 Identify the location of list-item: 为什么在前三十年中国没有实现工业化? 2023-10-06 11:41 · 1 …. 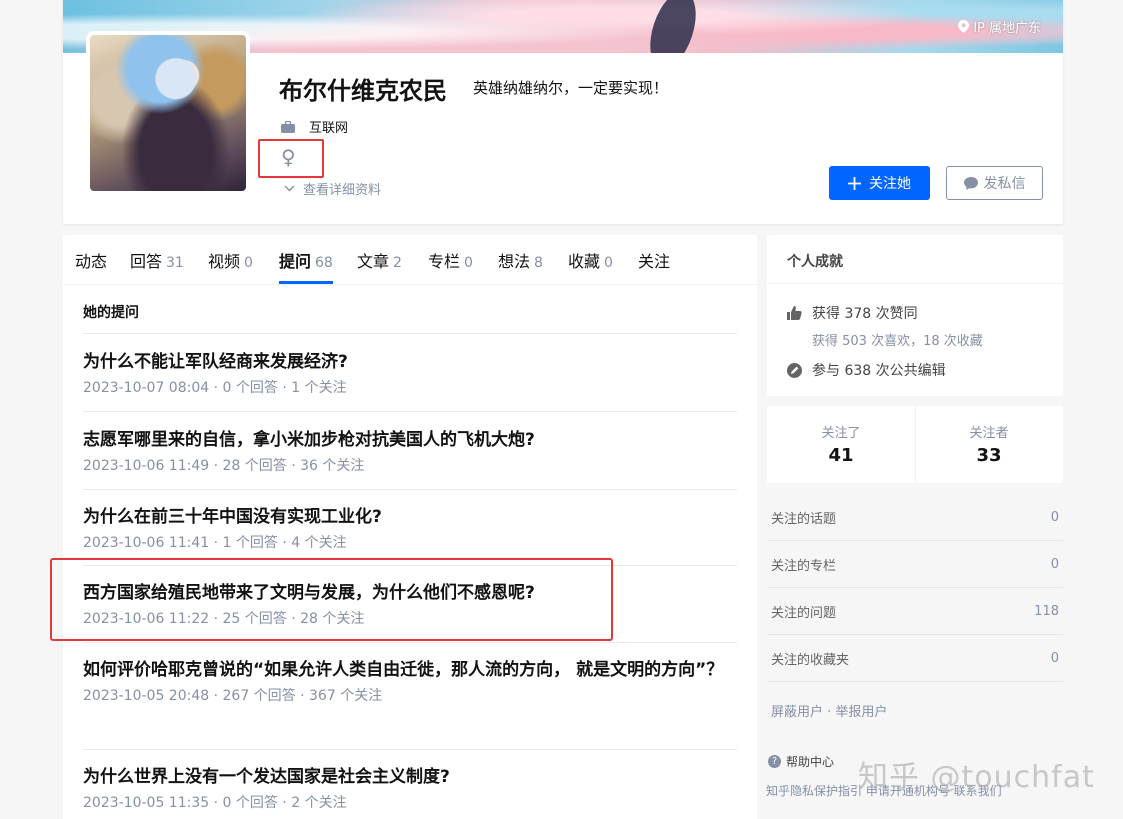
(410, 527).